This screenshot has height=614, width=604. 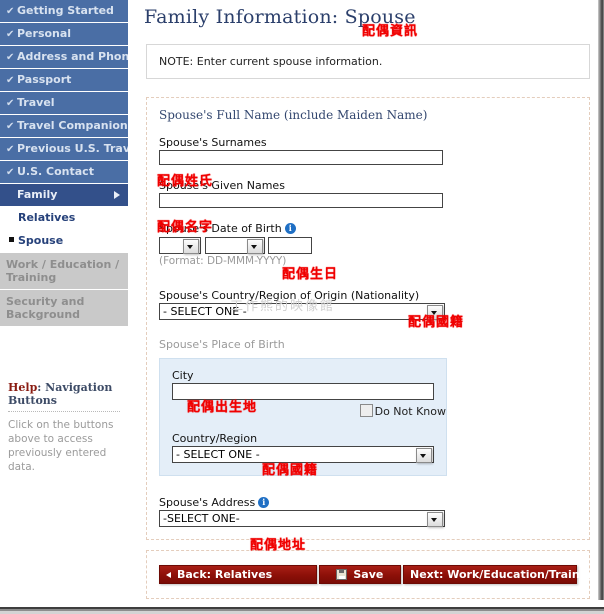 I want to click on help-panel-title: Help: Navigation Buttons, so click(x=64, y=393).